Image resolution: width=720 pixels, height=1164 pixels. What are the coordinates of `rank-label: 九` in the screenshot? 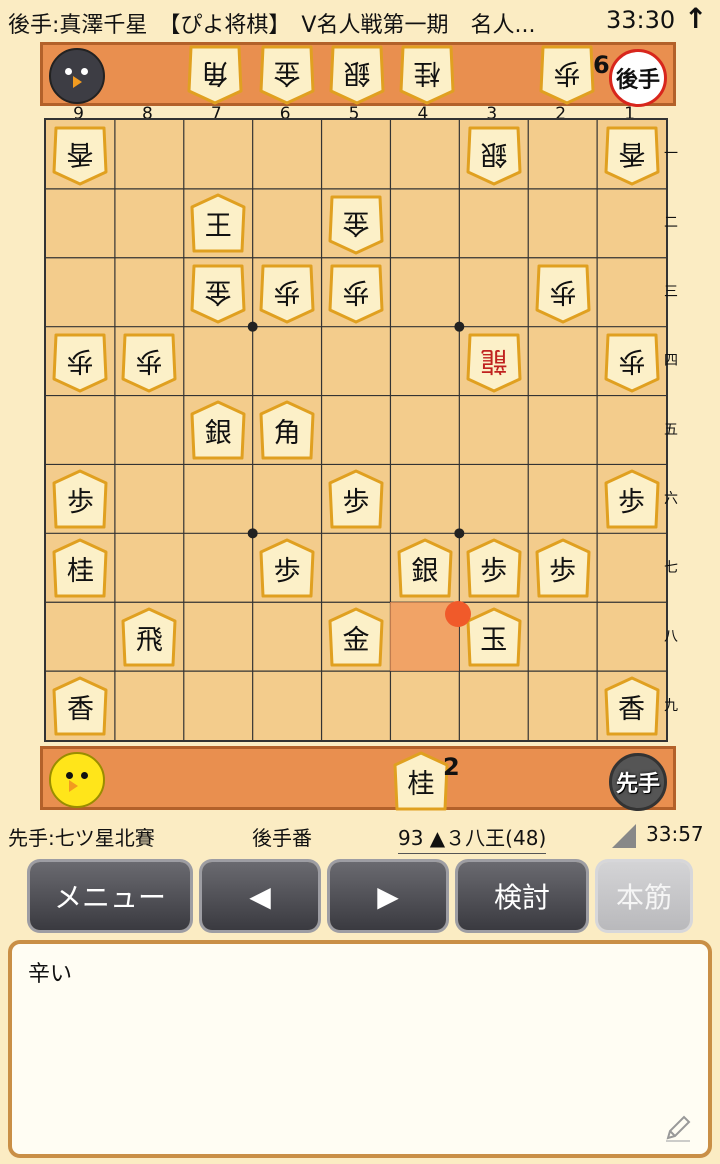 It's located at (671, 705).